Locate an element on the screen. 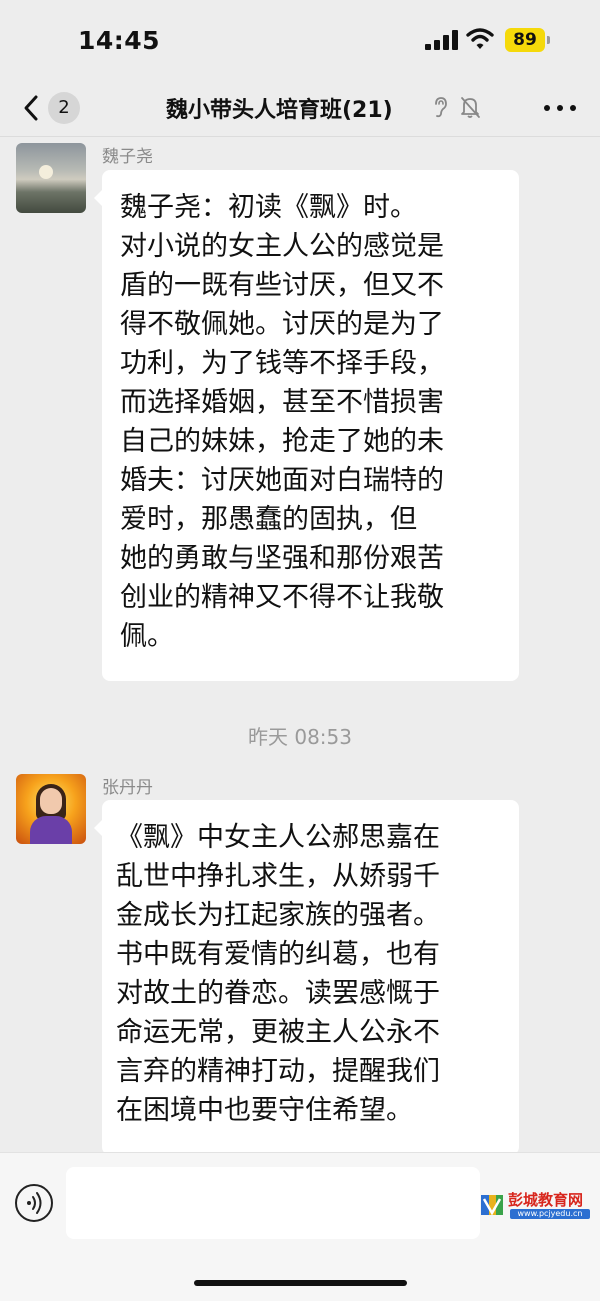 Image resolution: width=600 pixels, height=1301 pixels. chat-title: 魏小带头人培育班(21) is located at coordinates (279, 108).